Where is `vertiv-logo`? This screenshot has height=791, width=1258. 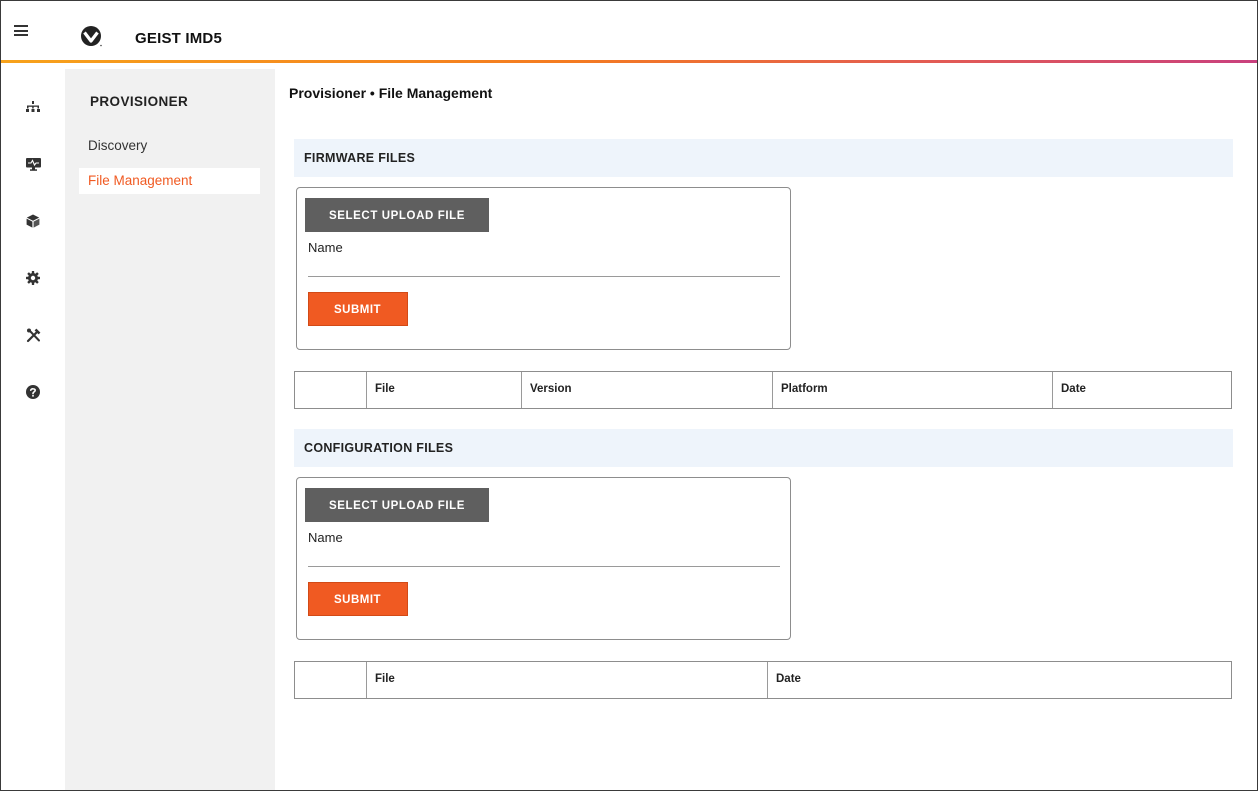
vertiv-logo is located at coordinates (91, 36).